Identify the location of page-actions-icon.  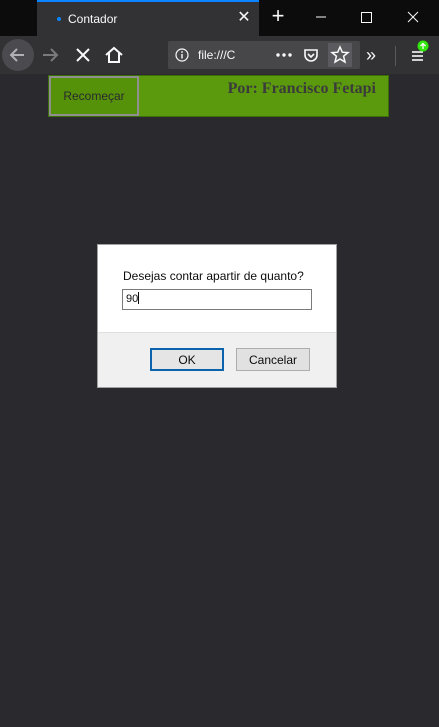
(284, 55).